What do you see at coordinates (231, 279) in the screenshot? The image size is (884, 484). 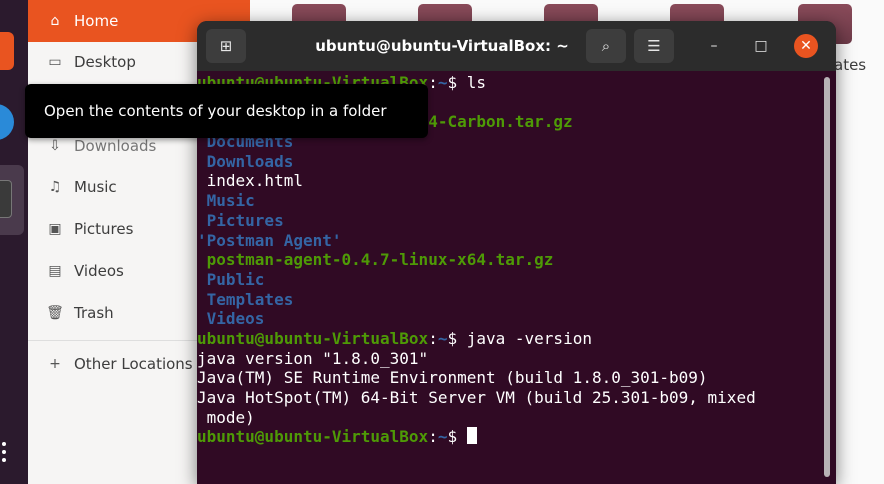 I see `ls-entry: Public` at bounding box center [231, 279].